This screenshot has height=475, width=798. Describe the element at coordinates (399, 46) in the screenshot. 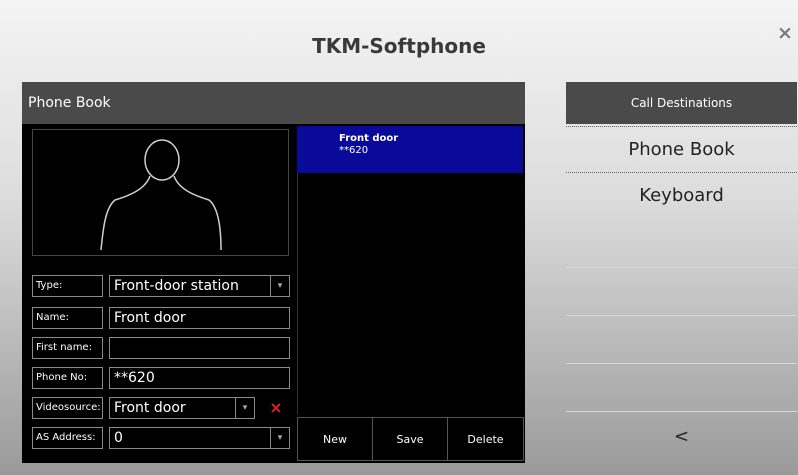

I see `app-title: TKM-Softphone` at that location.